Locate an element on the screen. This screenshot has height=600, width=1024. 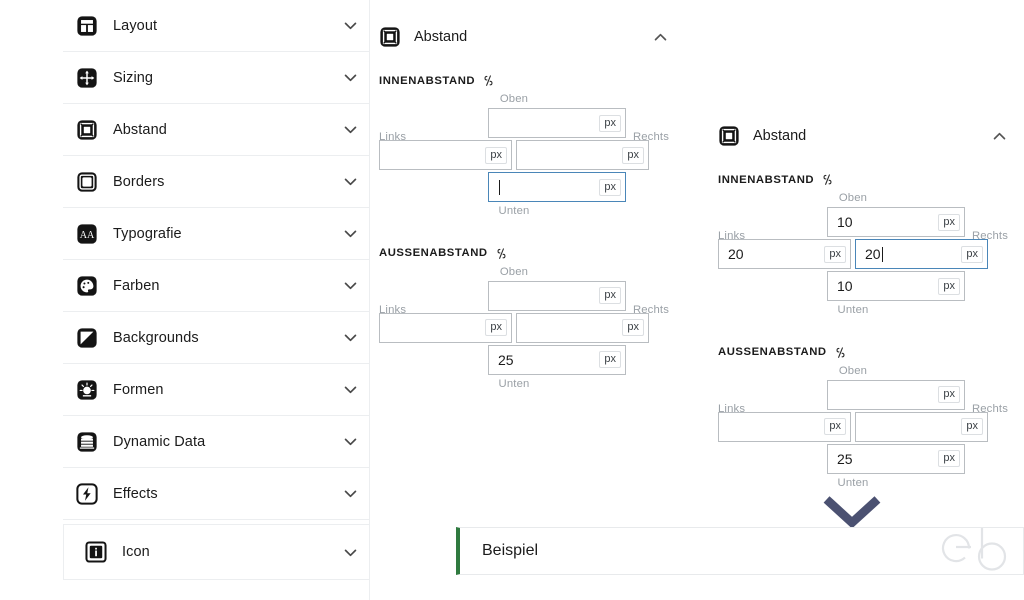
padding-top-input: 10 px is located at coordinates (896, 222).